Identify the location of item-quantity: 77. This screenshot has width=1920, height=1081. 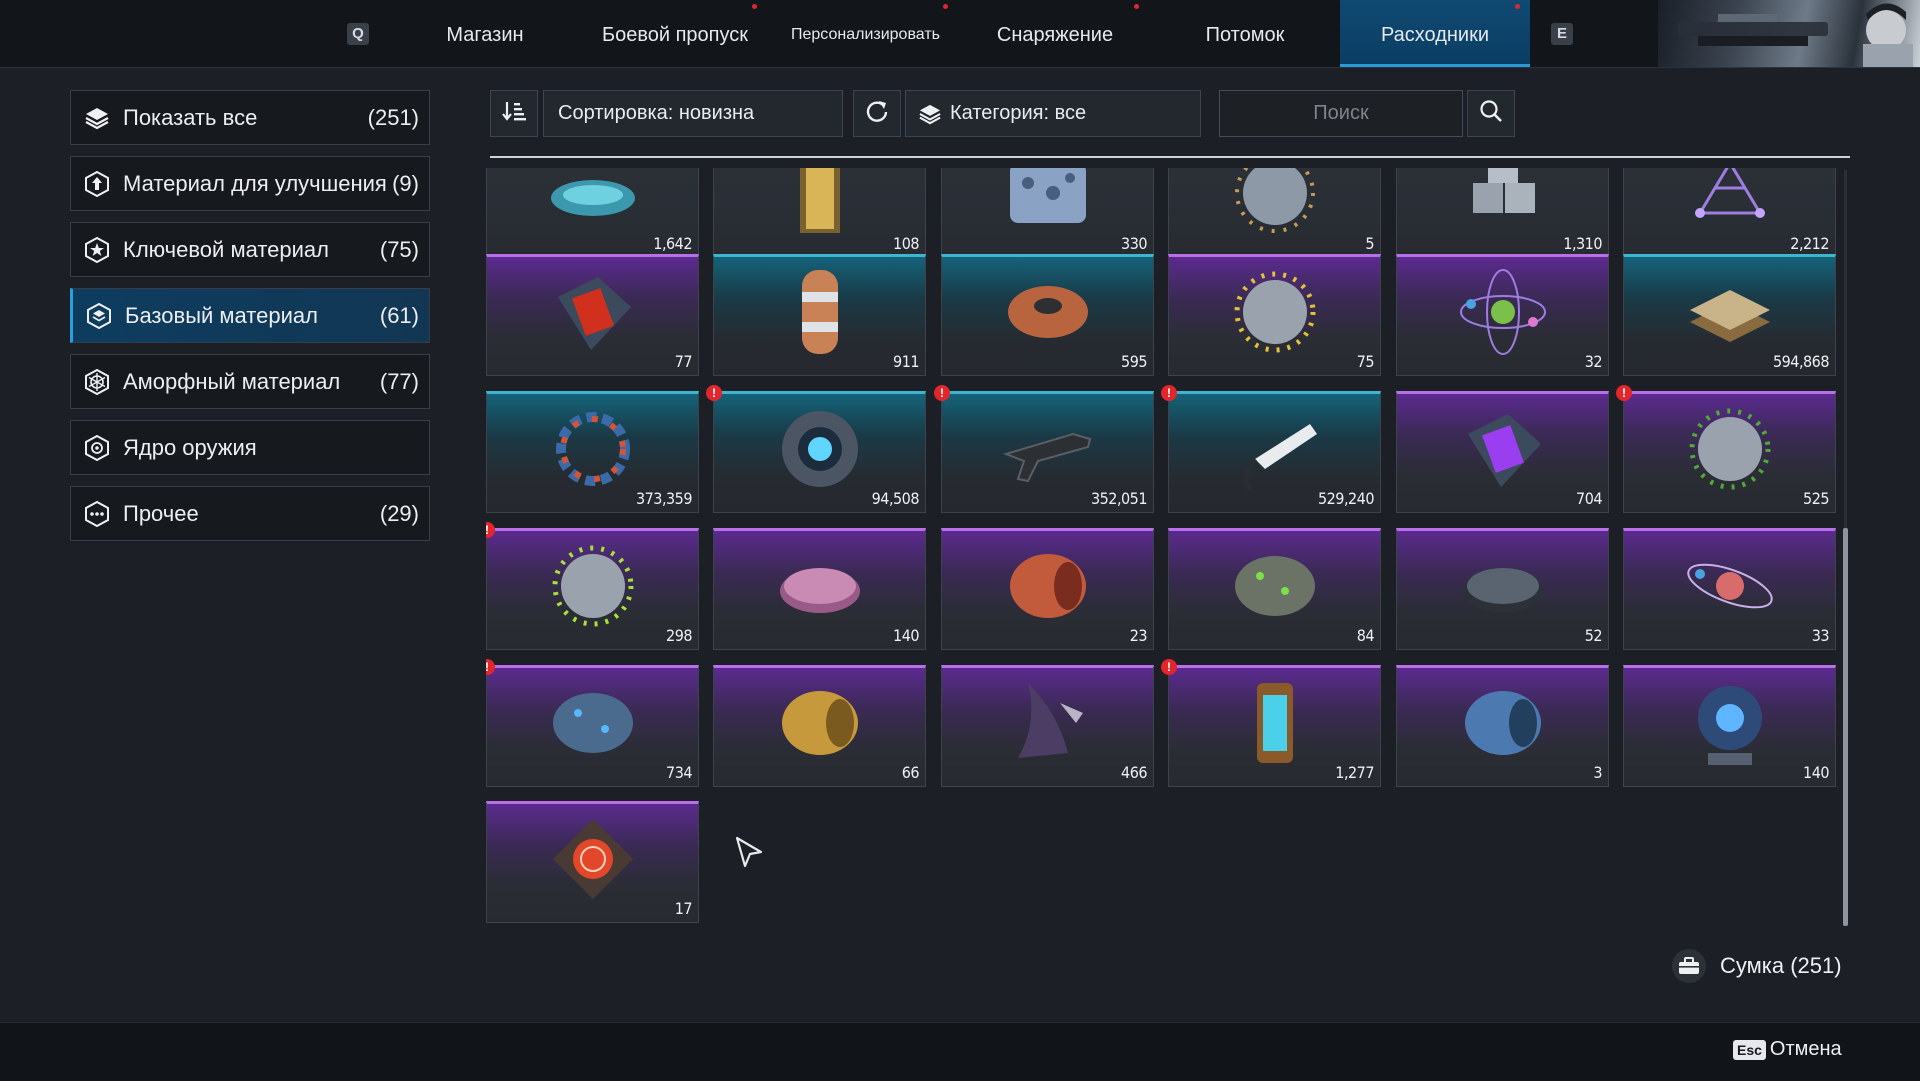
(683, 361).